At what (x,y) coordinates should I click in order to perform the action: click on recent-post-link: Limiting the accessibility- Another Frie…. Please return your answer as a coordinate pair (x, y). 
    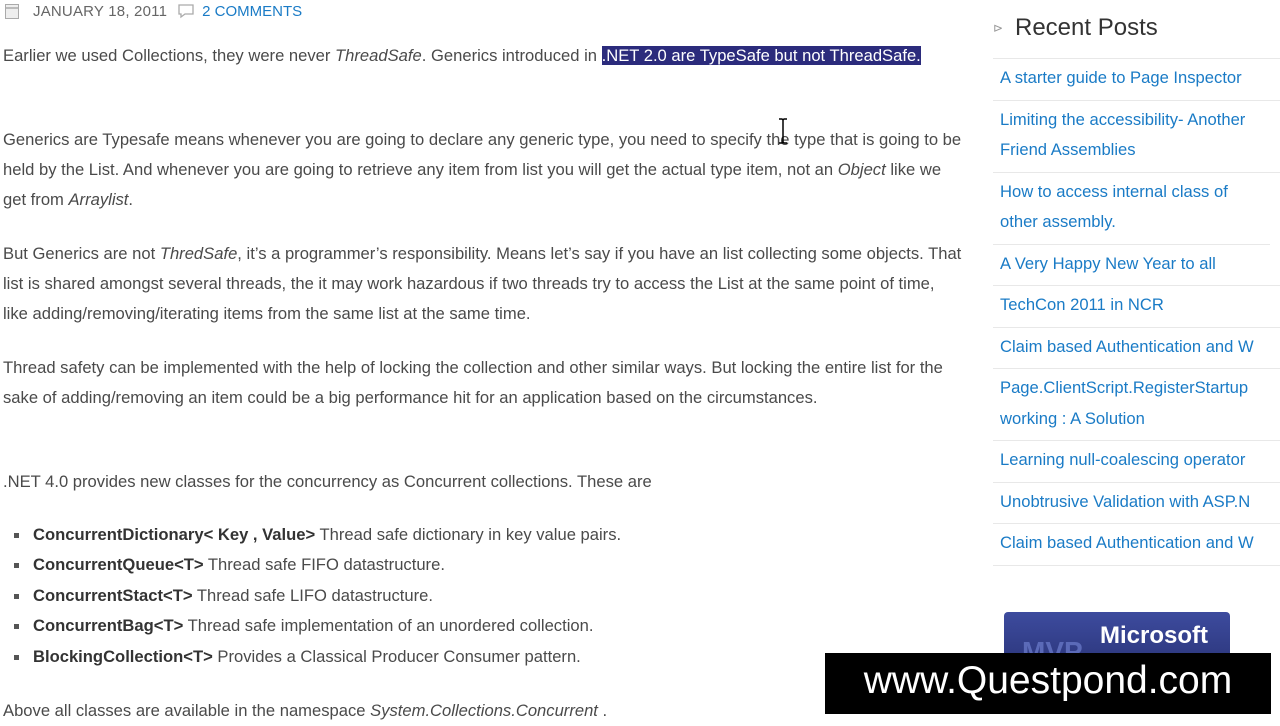
    Looking at the image, I should click on (1122, 135).